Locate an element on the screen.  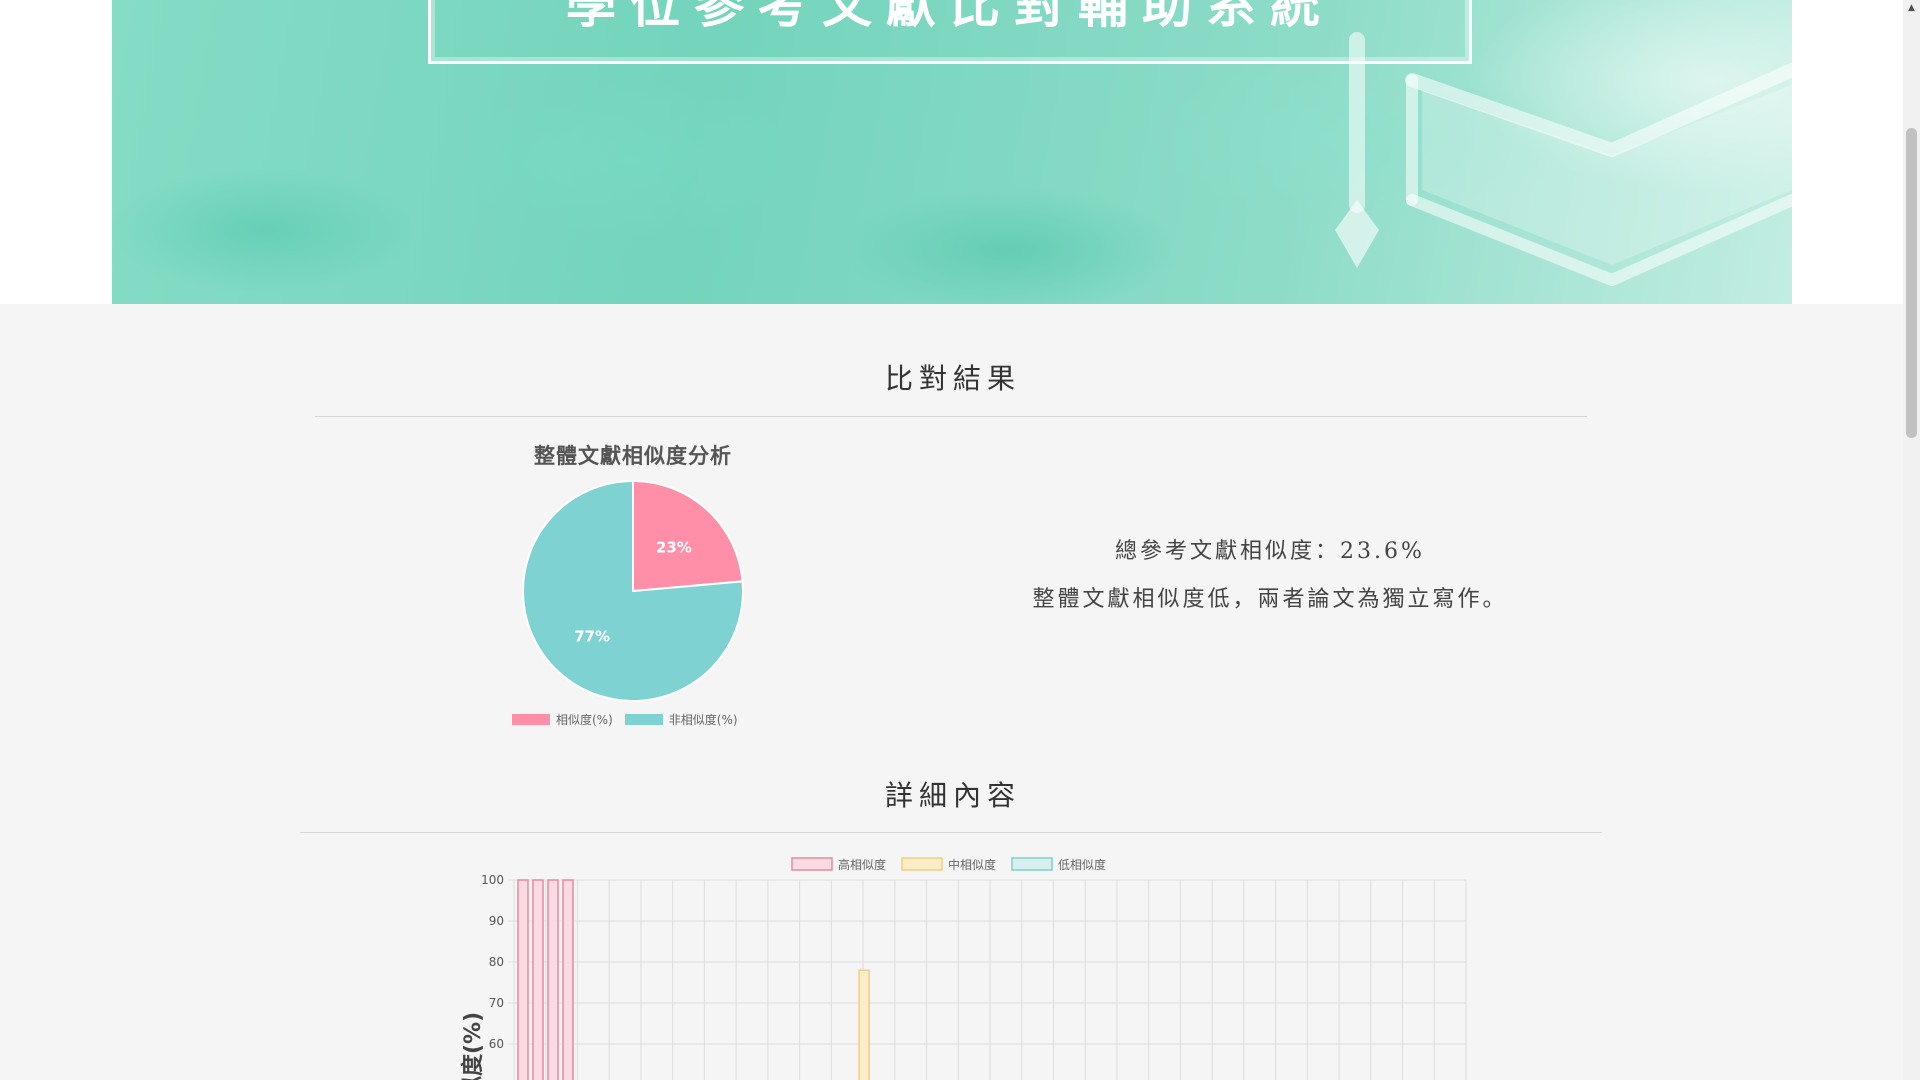
pie-slice-similarity is located at coordinates (688, 536).